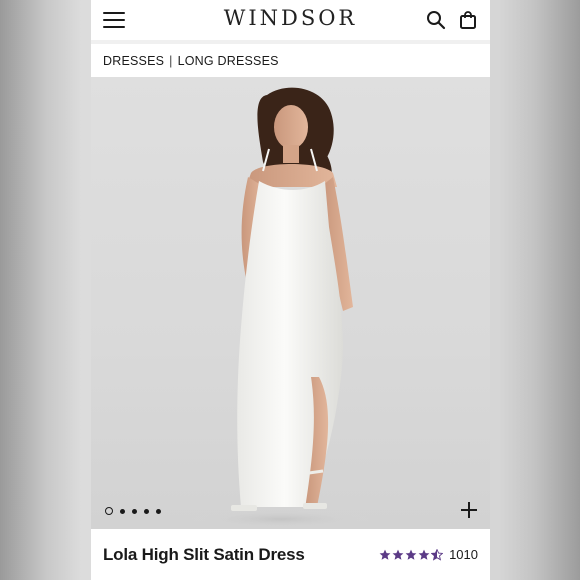 Image resolution: width=580 pixels, height=580 pixels. I want to click on breadcrumb: DRESSES | LONG DRESSES, so click(290, 60).